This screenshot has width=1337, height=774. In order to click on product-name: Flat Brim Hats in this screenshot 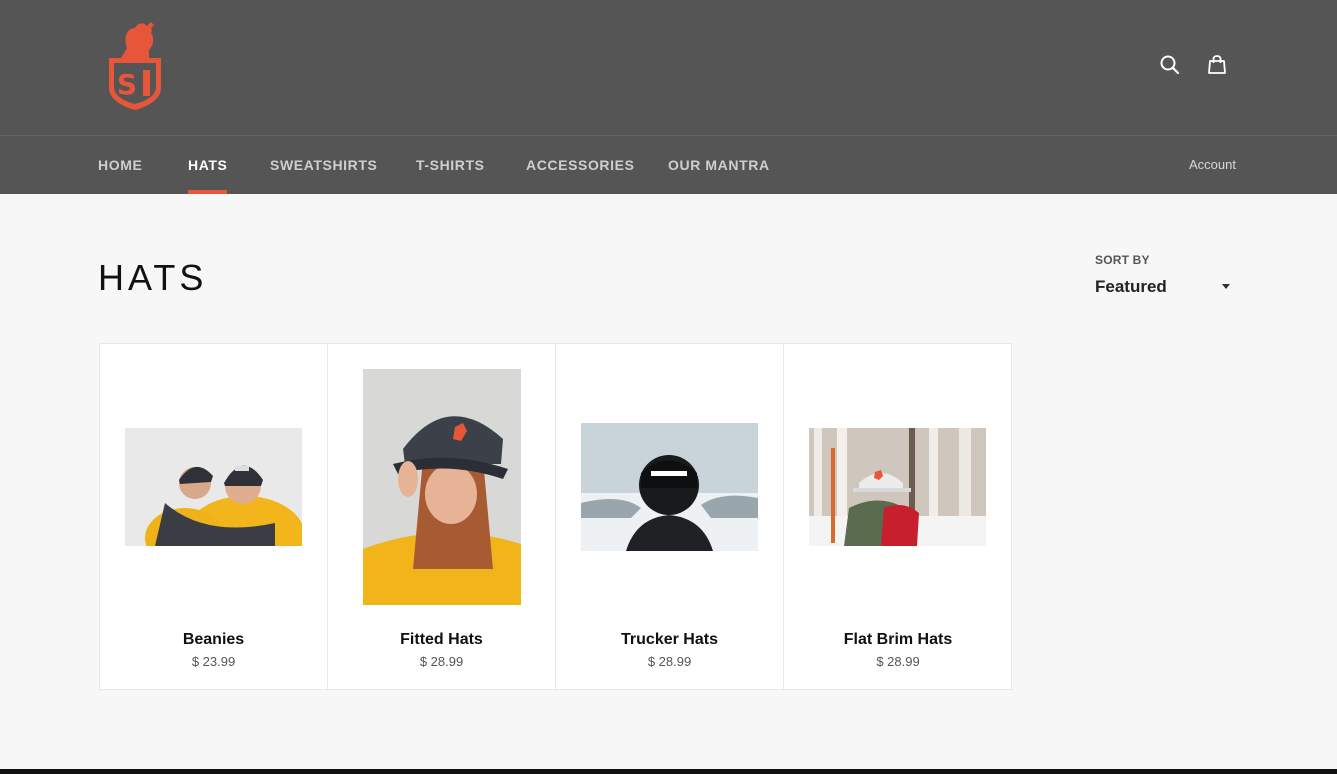, I will do `click(898, 640)`.